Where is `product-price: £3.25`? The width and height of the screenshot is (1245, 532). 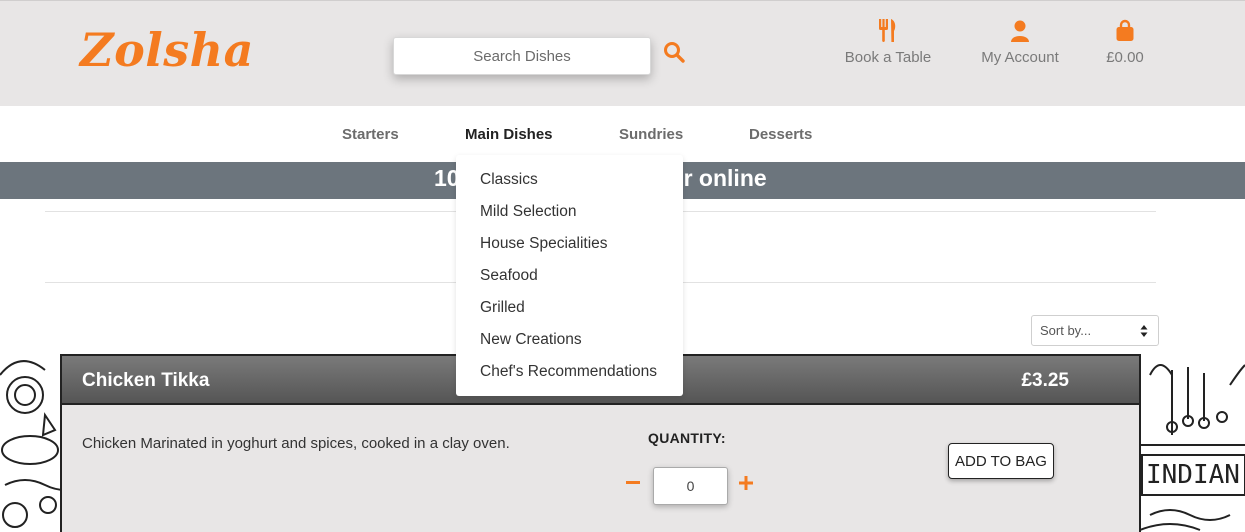
product-price: £3.25 is located at coordinates (1045, 380).